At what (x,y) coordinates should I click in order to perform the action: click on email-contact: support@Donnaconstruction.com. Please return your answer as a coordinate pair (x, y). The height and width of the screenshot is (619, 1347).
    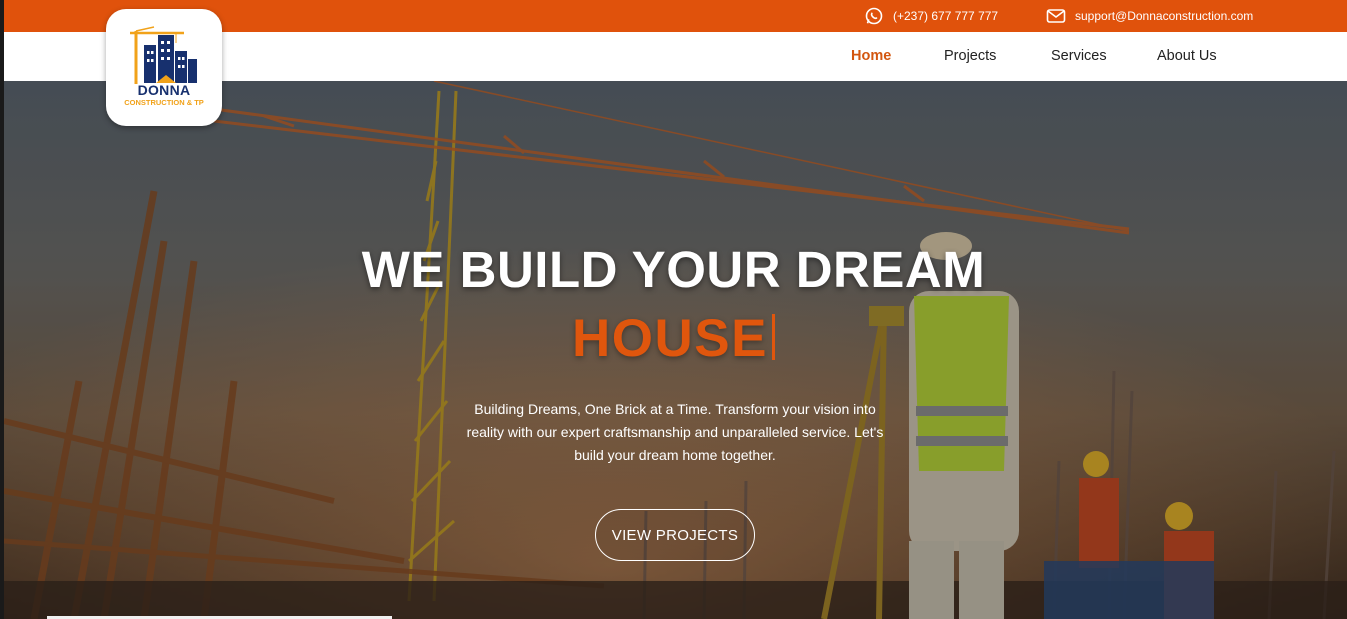
    Looking at the image, I should click on (1149, 16).